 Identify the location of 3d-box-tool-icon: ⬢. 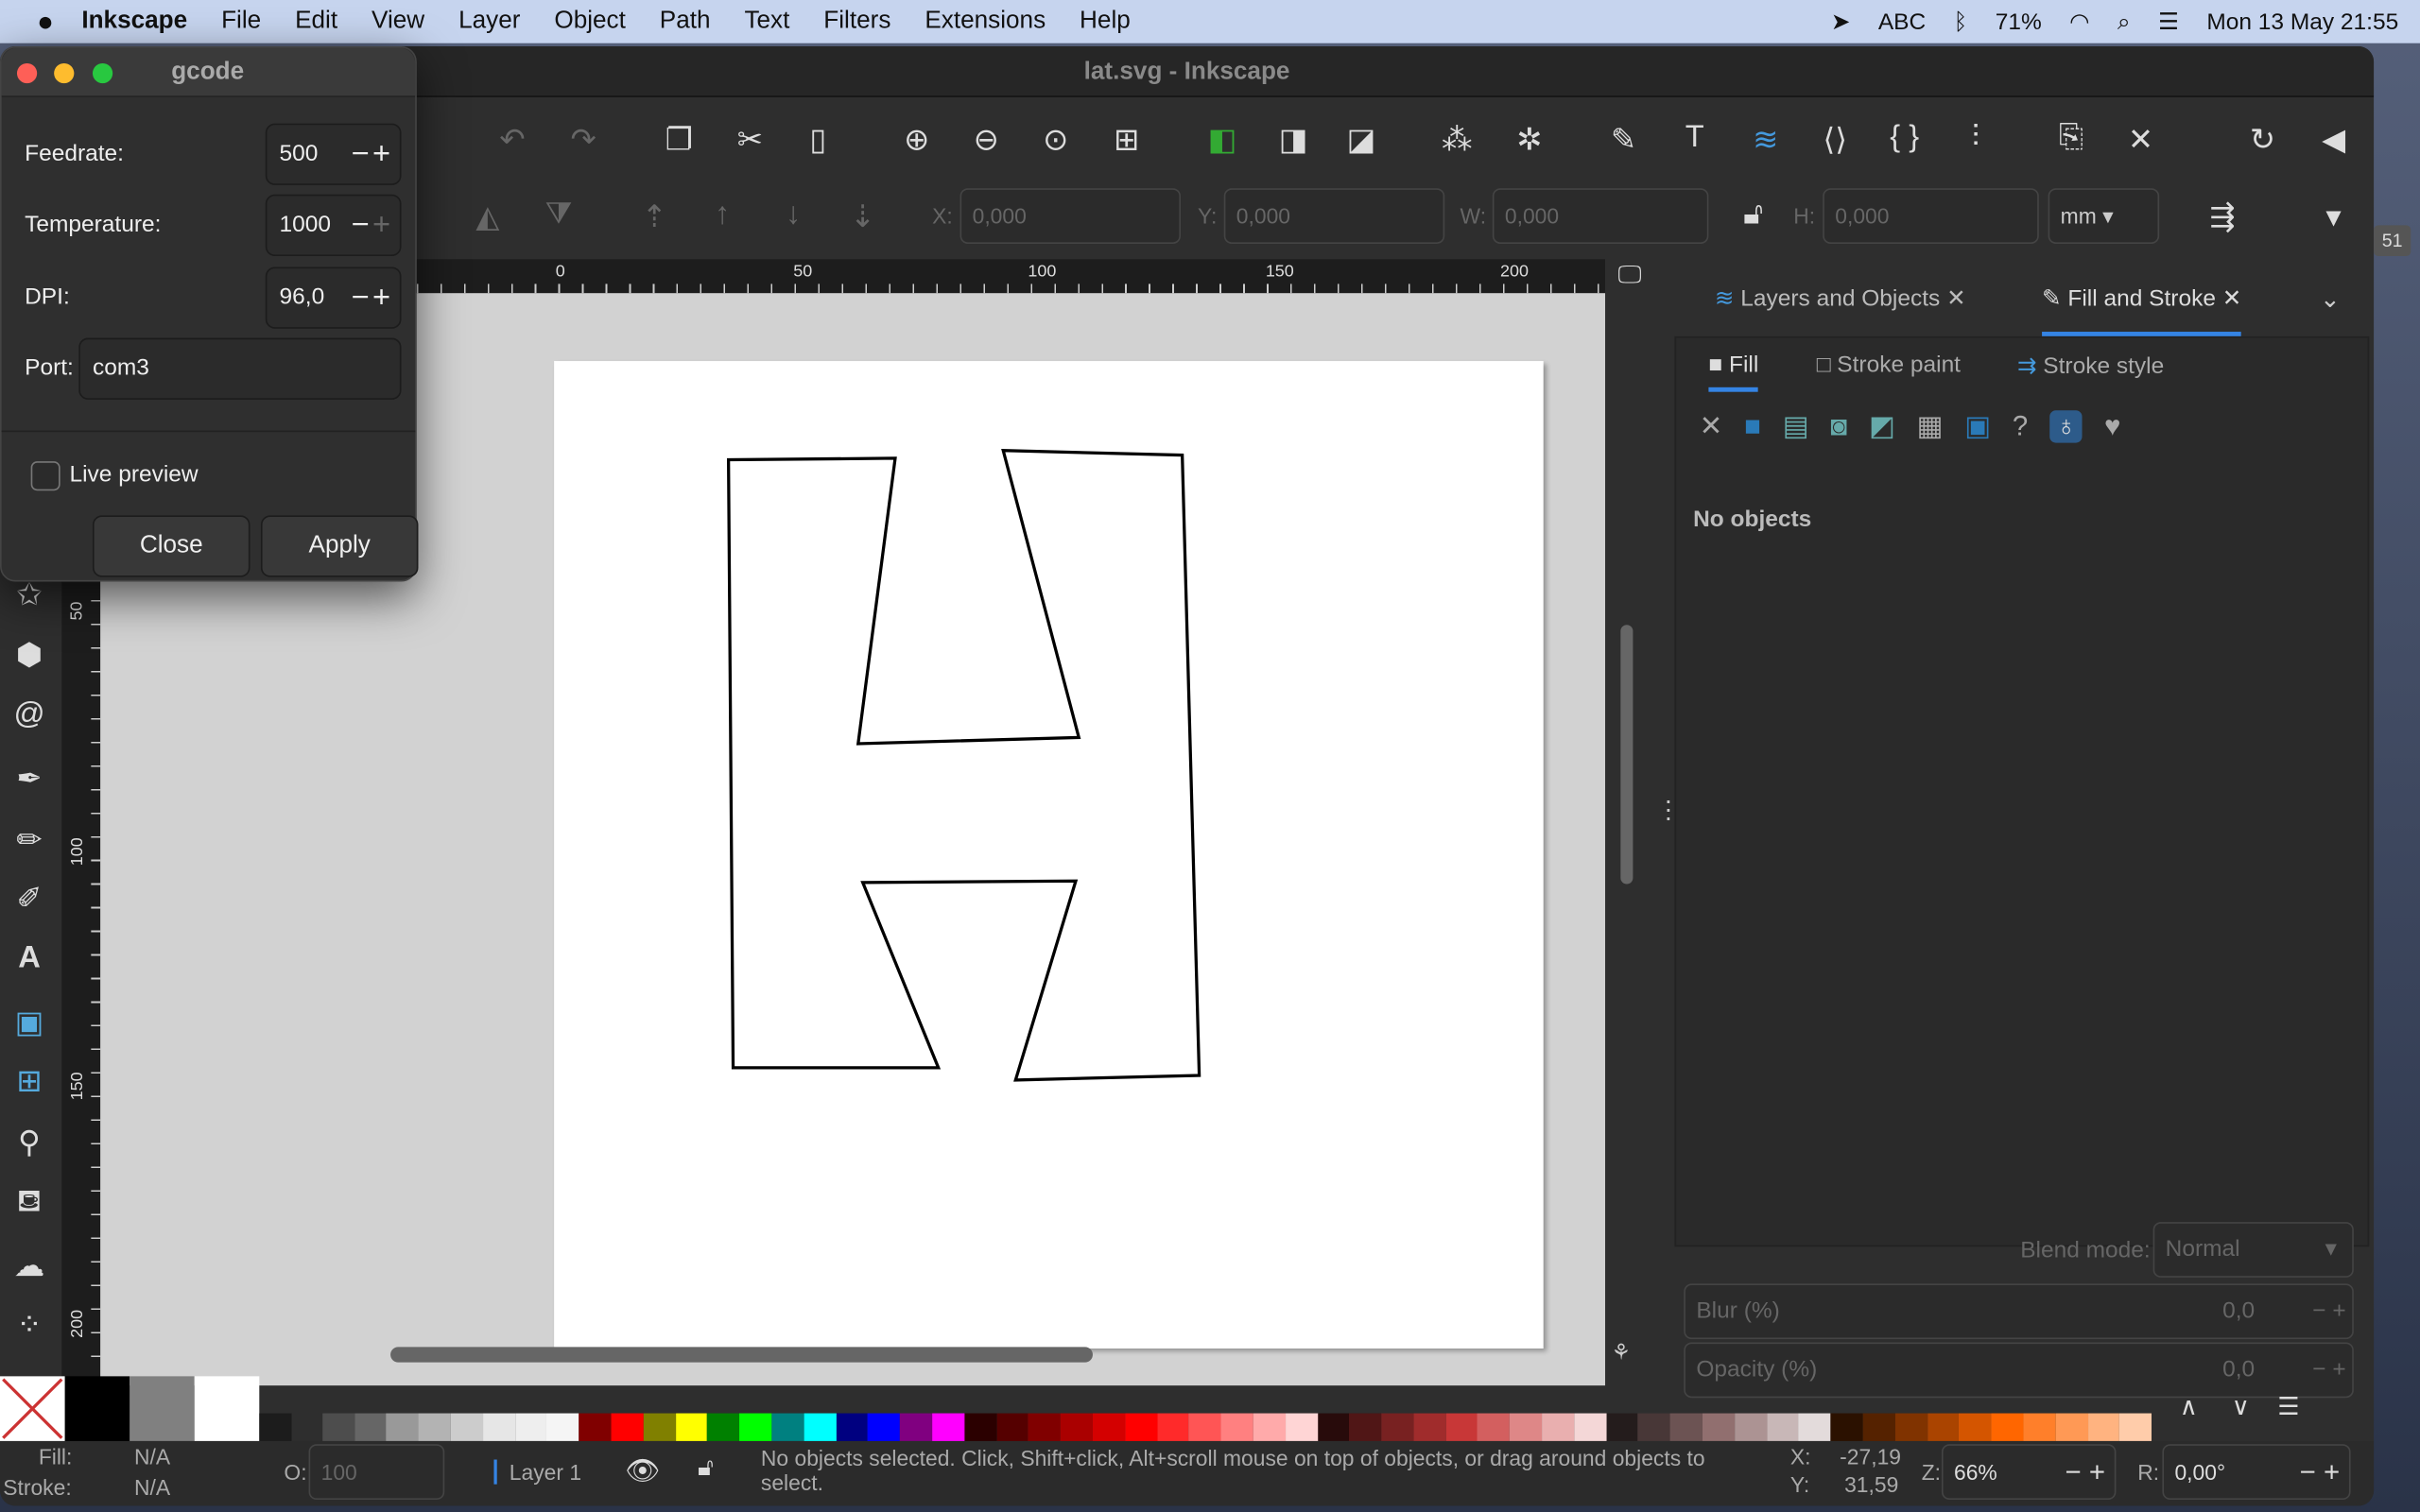
(30, 655).